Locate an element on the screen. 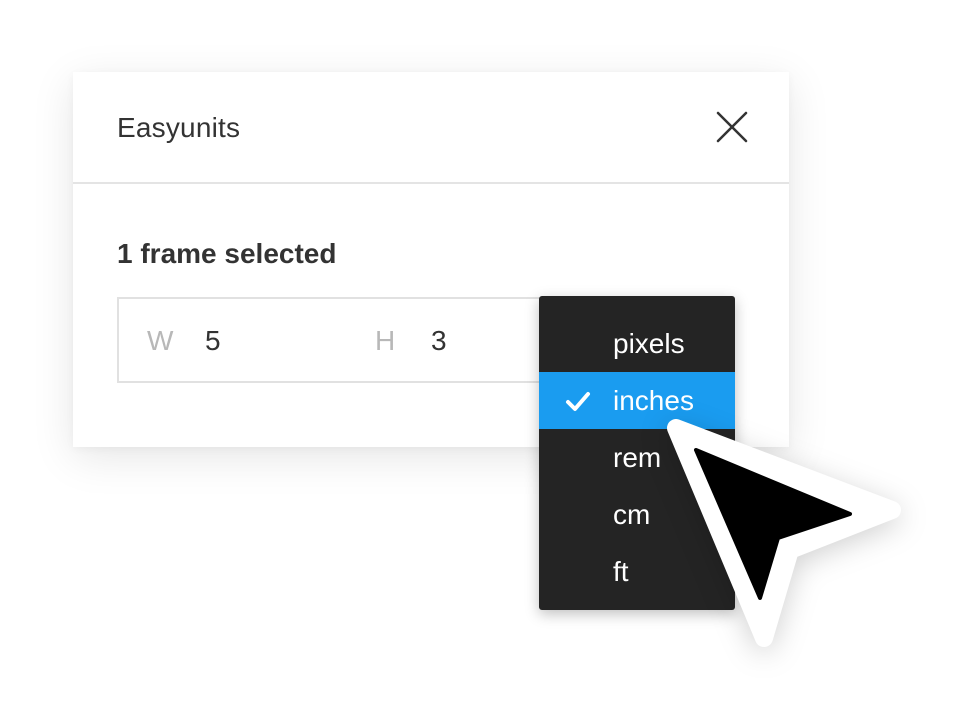 The image size is (957, 704). width-label: W is located at coordinates (160, 340).